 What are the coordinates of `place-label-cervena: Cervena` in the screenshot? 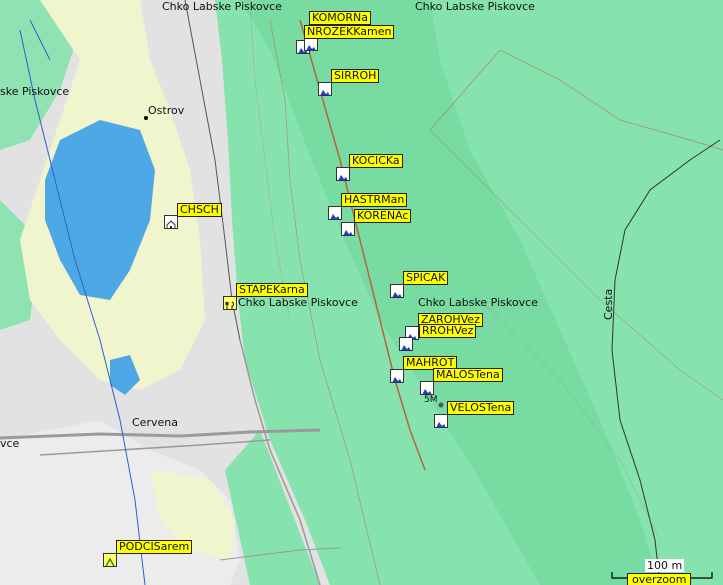 It's located at (155, 422).